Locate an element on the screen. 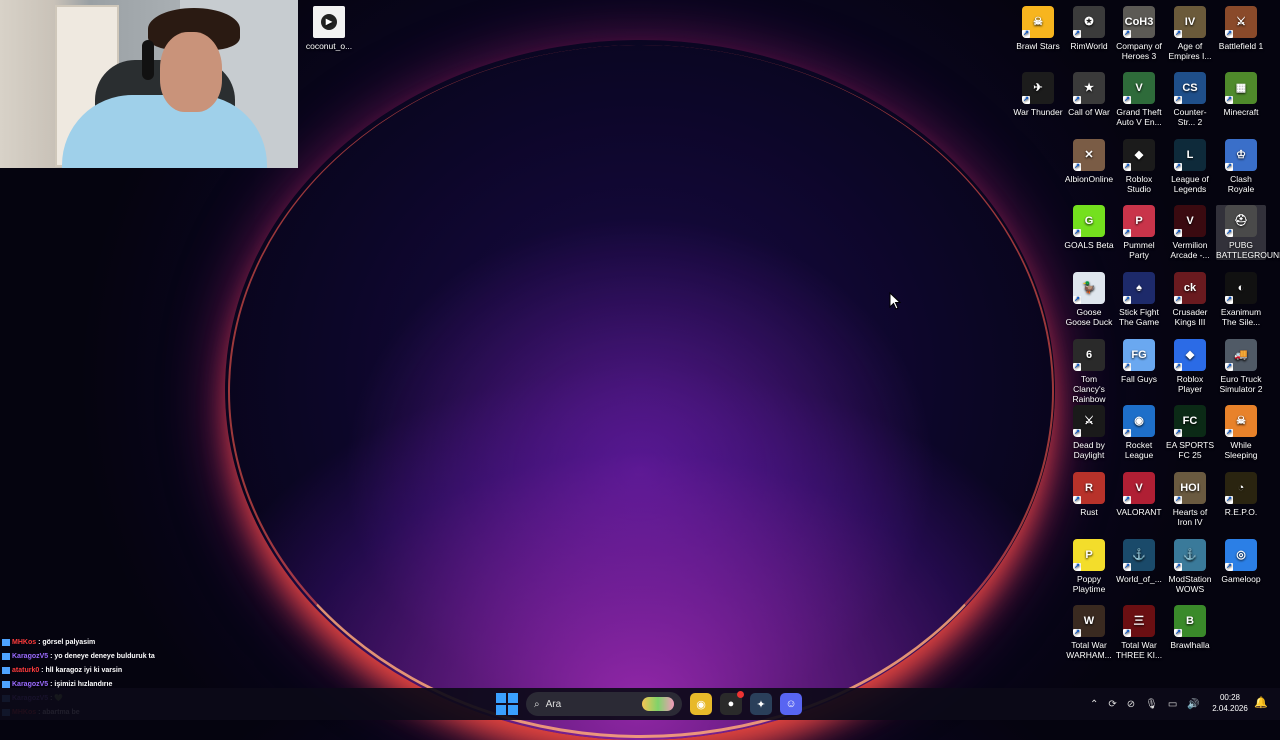 The width and height of the screenshot is (1280, 740). desktop-icon-albion-online: ✕ ↗ AlbionOnline is located at coordinates (1089, 161).